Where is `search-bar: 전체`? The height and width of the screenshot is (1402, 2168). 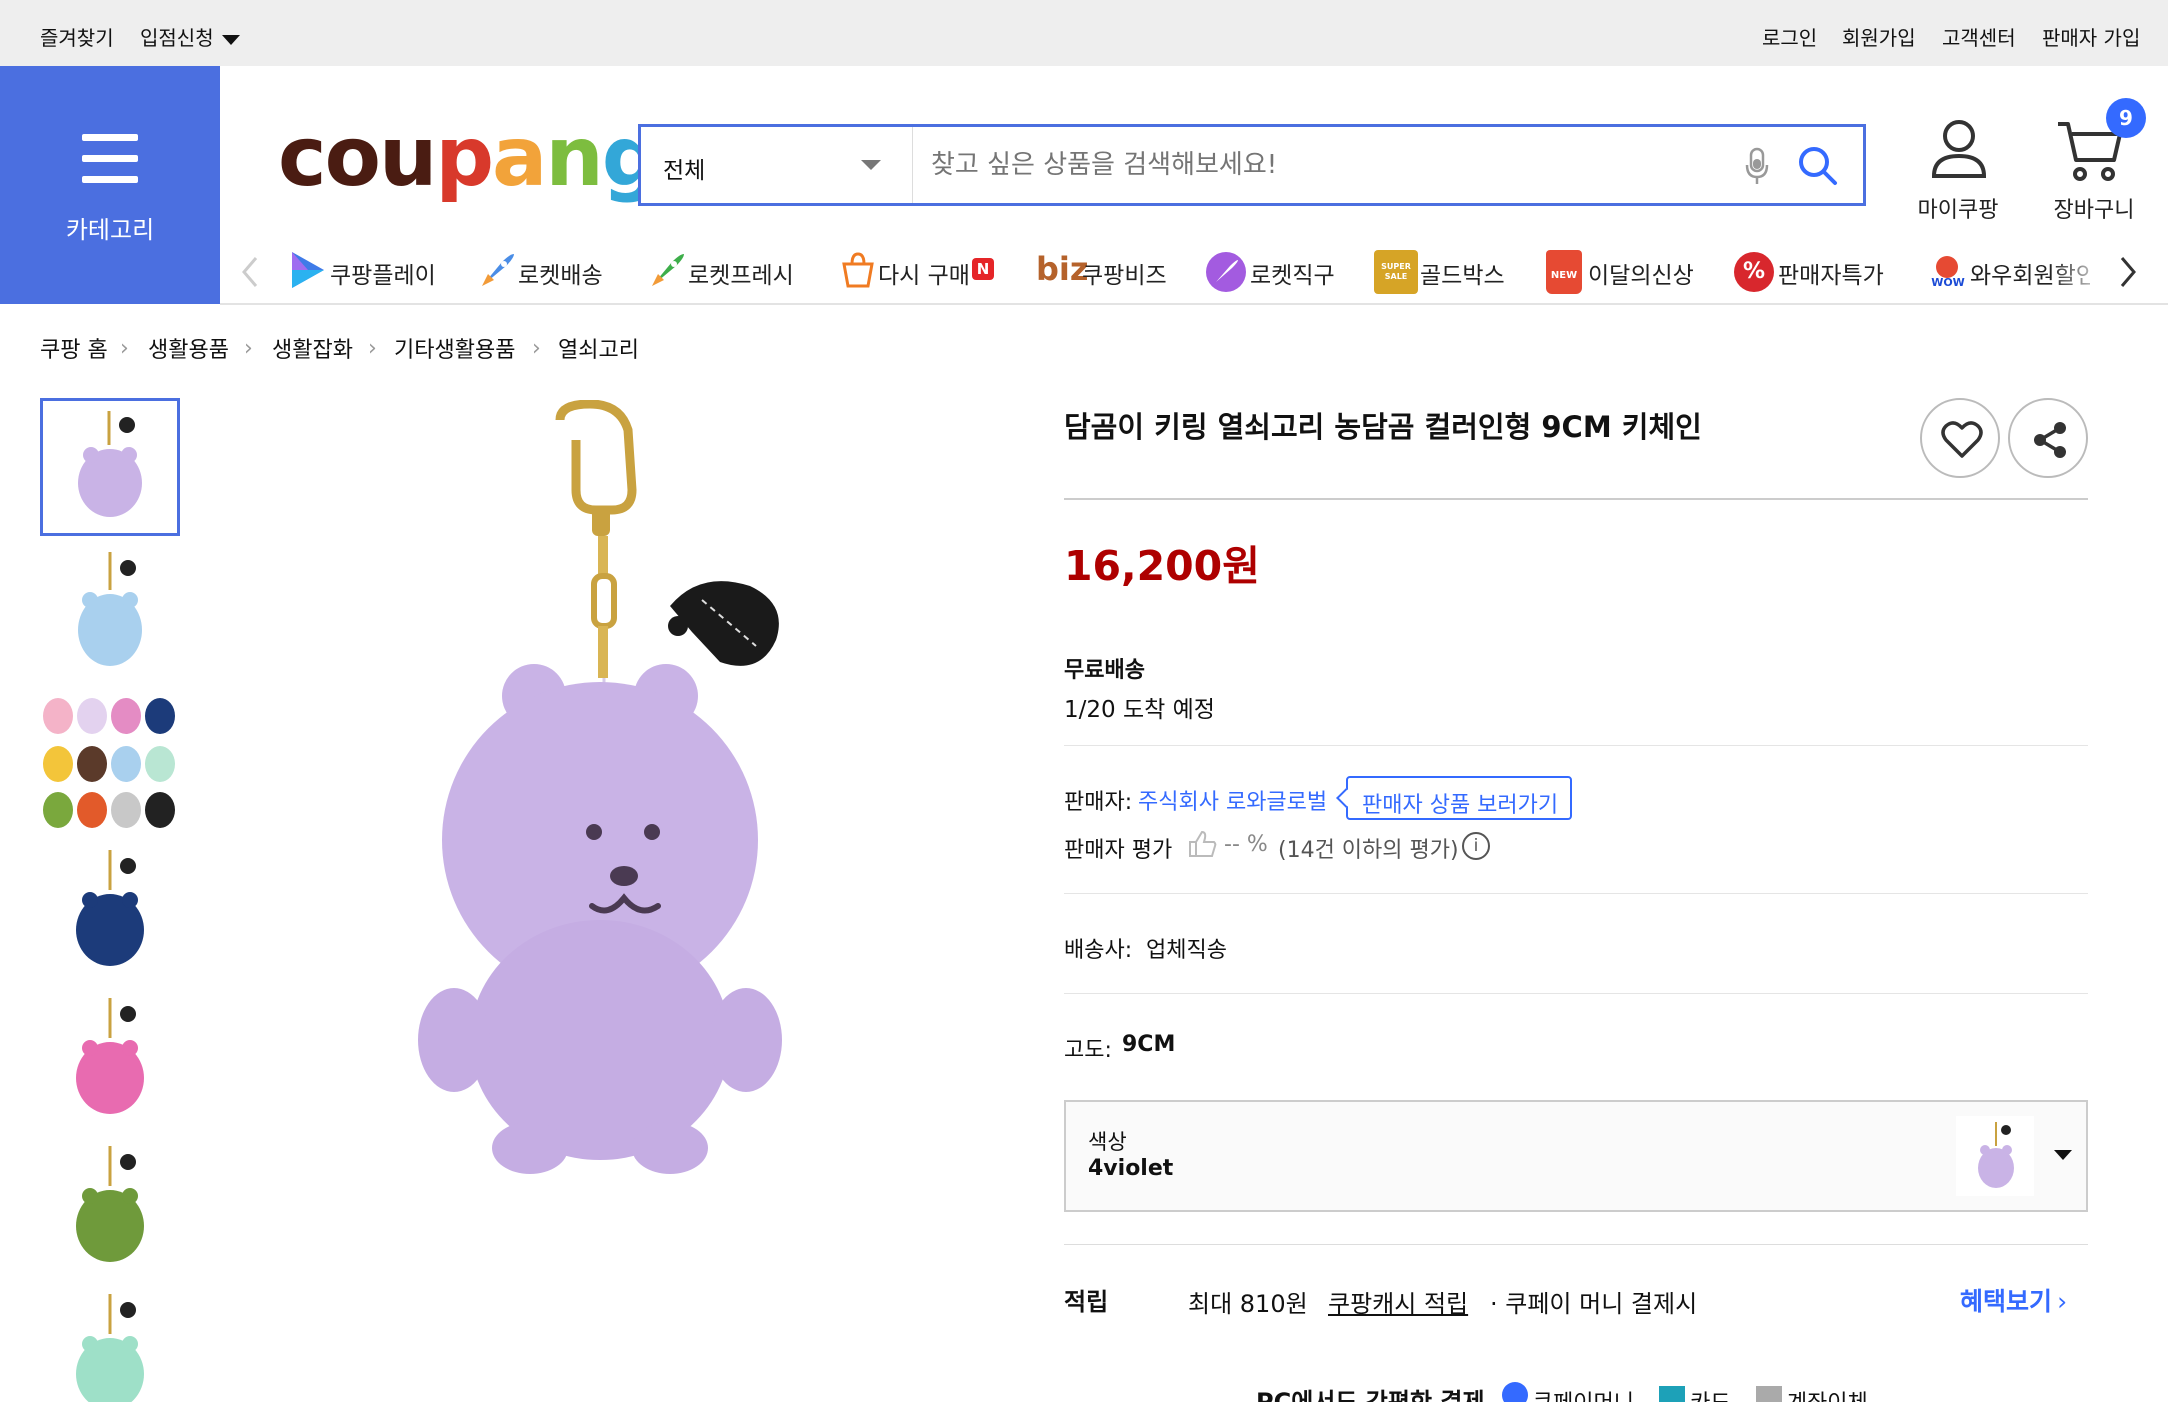 search-bar: 전체 is located at coordinates (1252, 165).